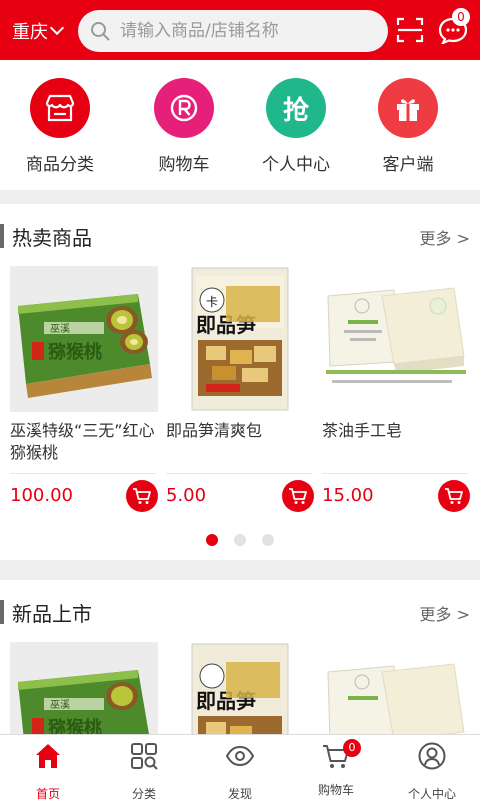 This screenshot has width=480, height=800. What do you see at coordinates (240, 235) in the screenshot?
I see `section-header: 热卖商品 更多 >` at bounding box center [240, 235].